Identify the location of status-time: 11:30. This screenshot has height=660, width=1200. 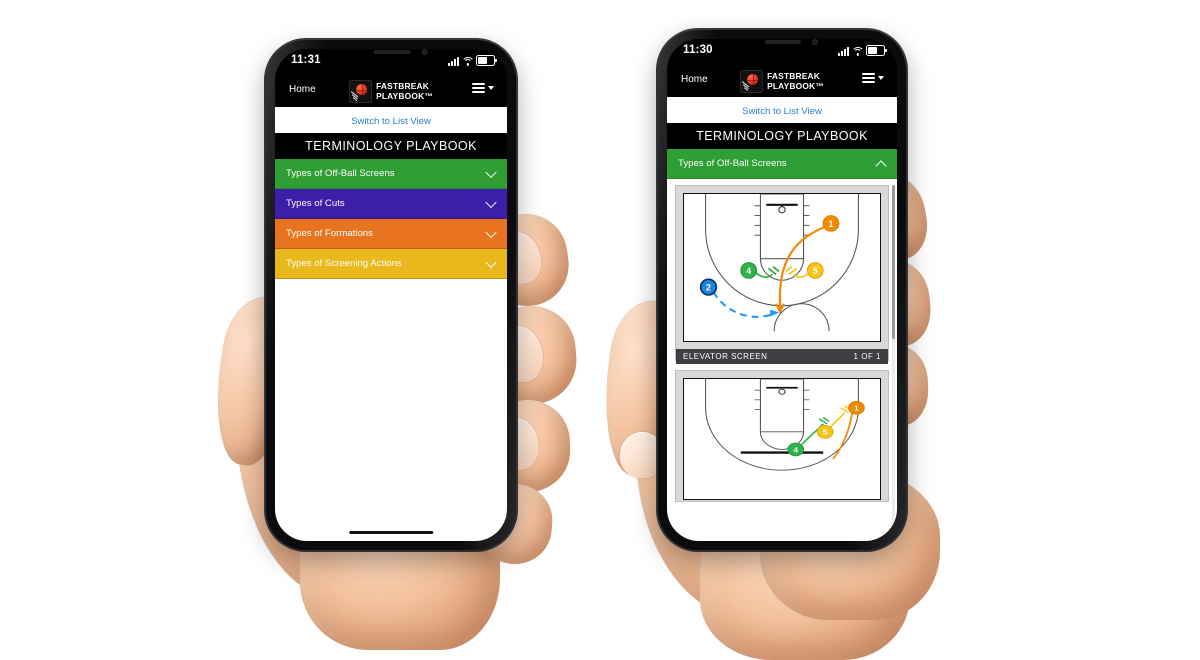
(698, 50).